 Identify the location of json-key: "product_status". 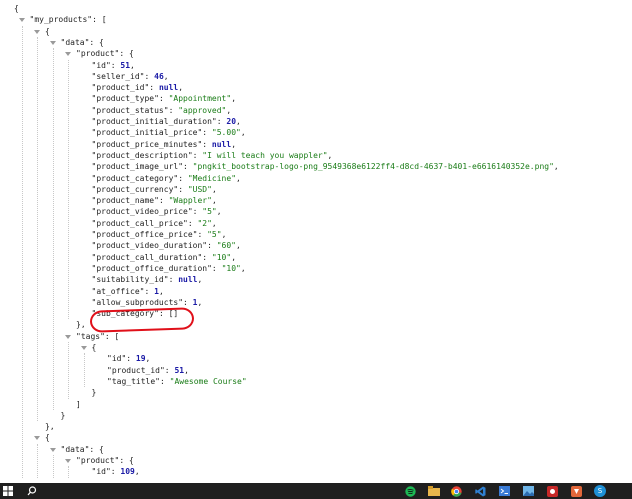
(130, 110).